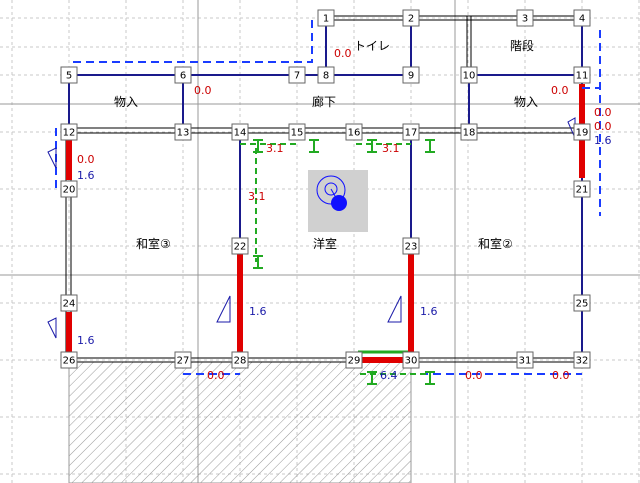 This screenshot has height=483, width=640. I want to click on node-label: 14, so click(240, 133).